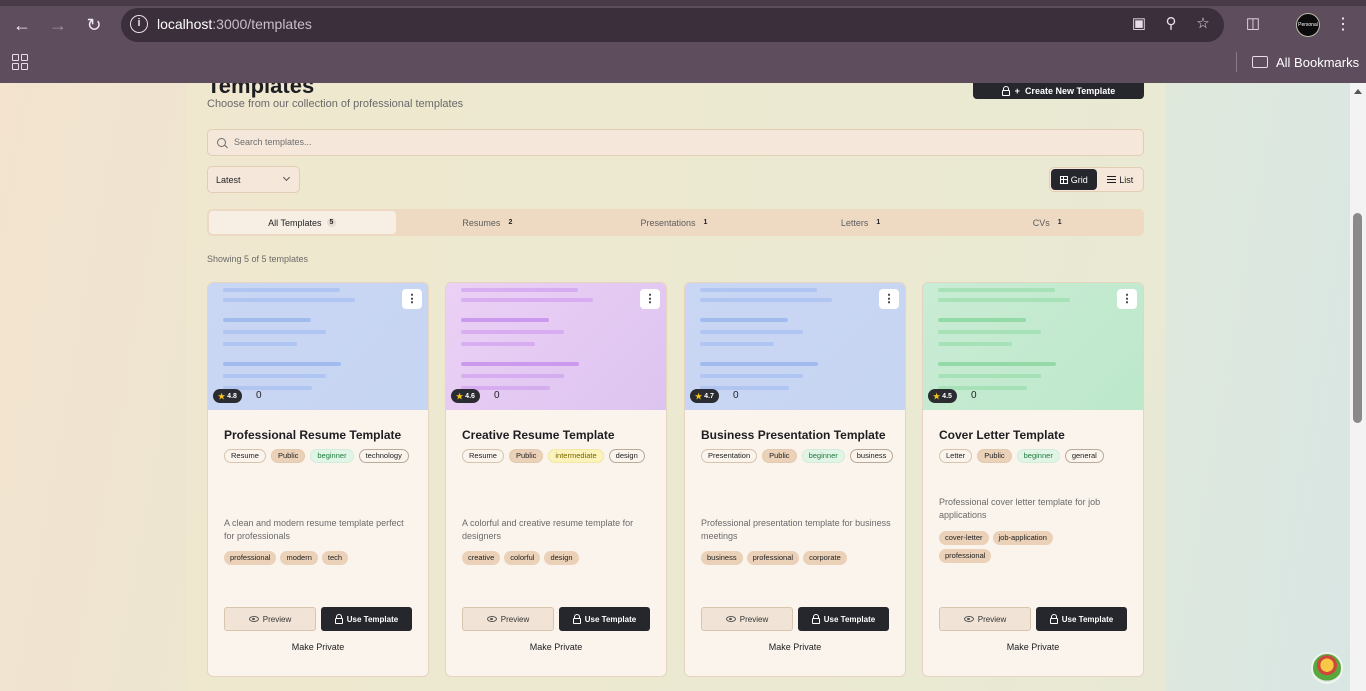 The width and height of the screenshot is (1366, 691). I want to click on tab-label: All Templates, so click(295, 222).